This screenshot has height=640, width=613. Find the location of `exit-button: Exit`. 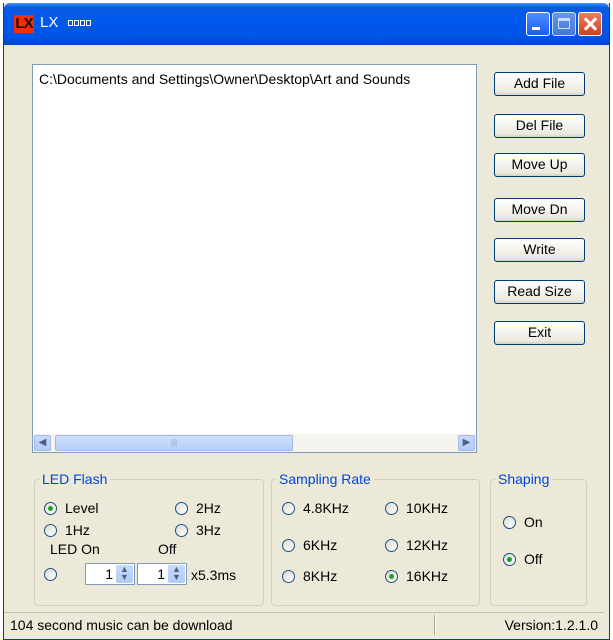

exit-button: Exit is located at coordinates (539, 333).